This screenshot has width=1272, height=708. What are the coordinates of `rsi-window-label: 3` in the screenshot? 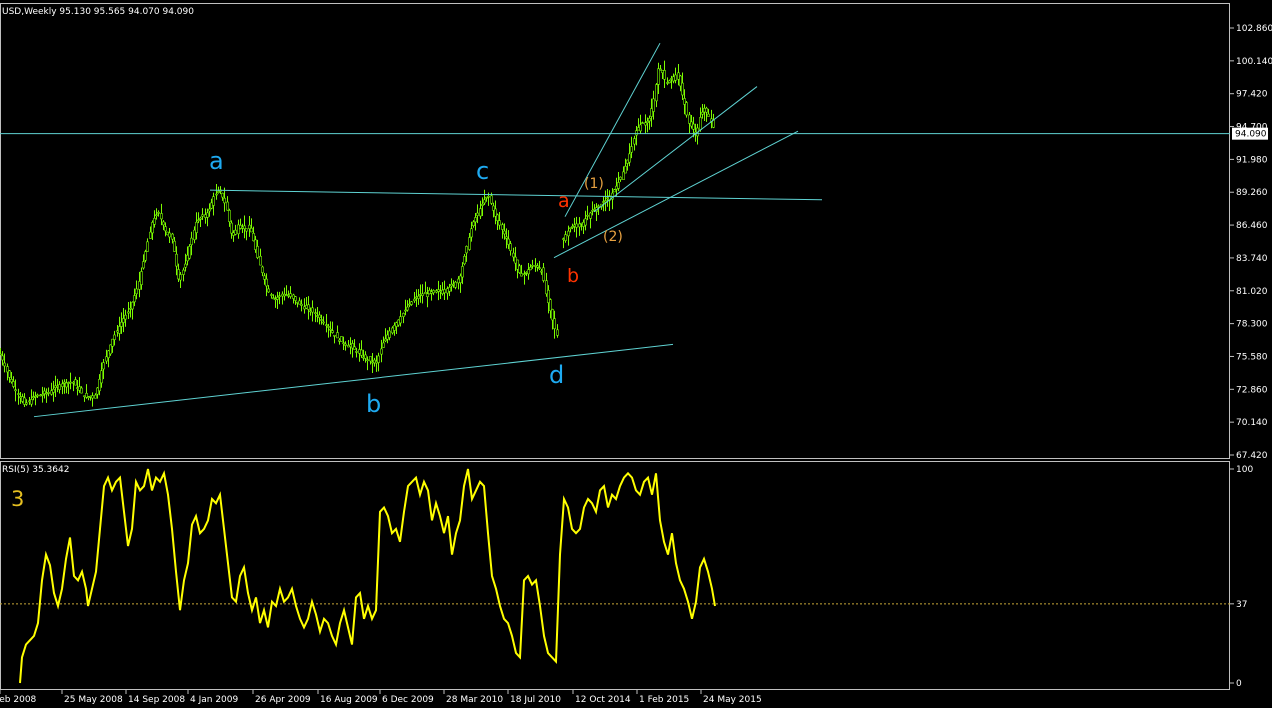 It's located at (17, 499).